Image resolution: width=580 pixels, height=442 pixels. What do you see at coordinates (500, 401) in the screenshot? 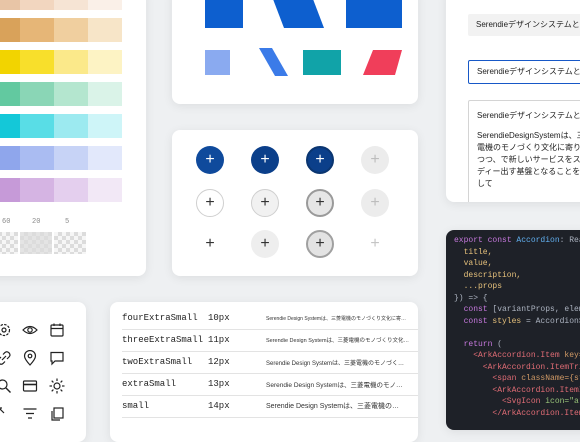
I see `code-token: <SvgIcon` at bounding box center [500, 401].